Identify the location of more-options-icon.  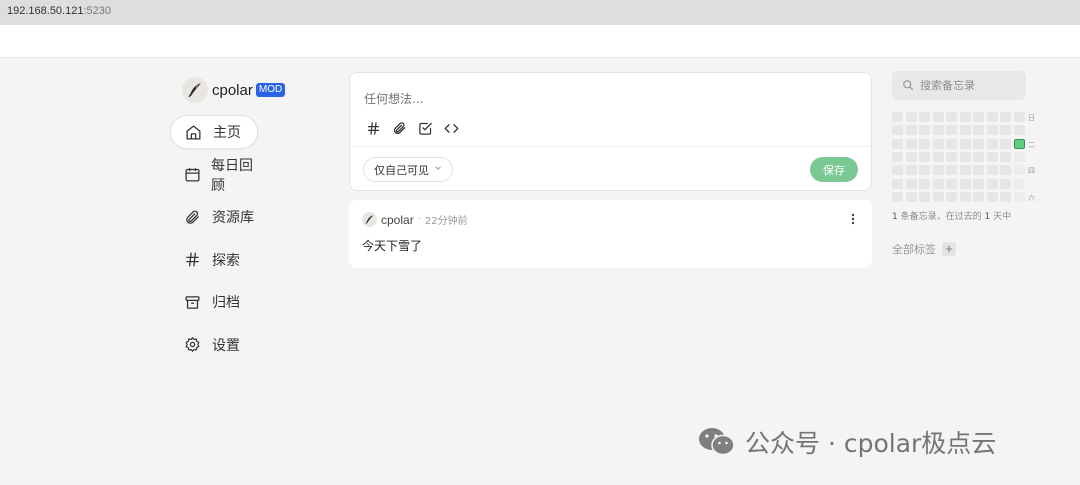
(853, 219).